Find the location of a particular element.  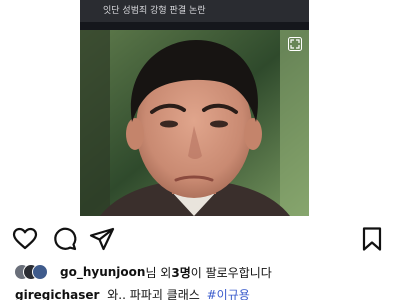

comment-icon is located at coordinates (65, 239).